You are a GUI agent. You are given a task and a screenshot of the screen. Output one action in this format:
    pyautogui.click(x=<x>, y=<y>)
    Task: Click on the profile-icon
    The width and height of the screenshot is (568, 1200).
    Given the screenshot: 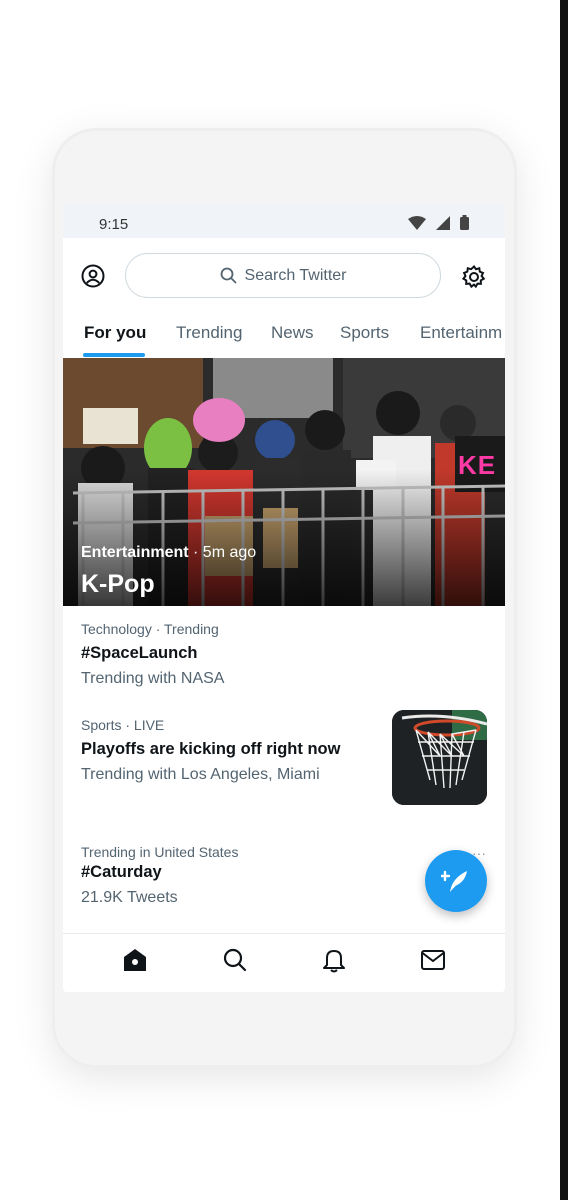 What is the action you would take?
    pyautogui.click(x=93, y=276)
    